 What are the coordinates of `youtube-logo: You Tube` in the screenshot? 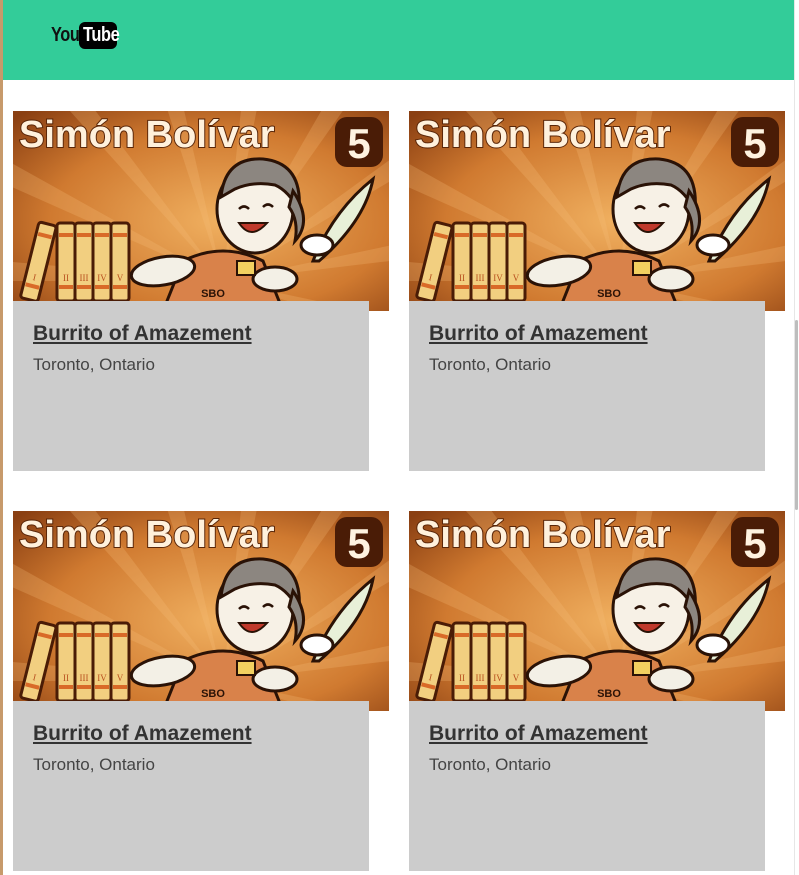 It's located at (85, 35).